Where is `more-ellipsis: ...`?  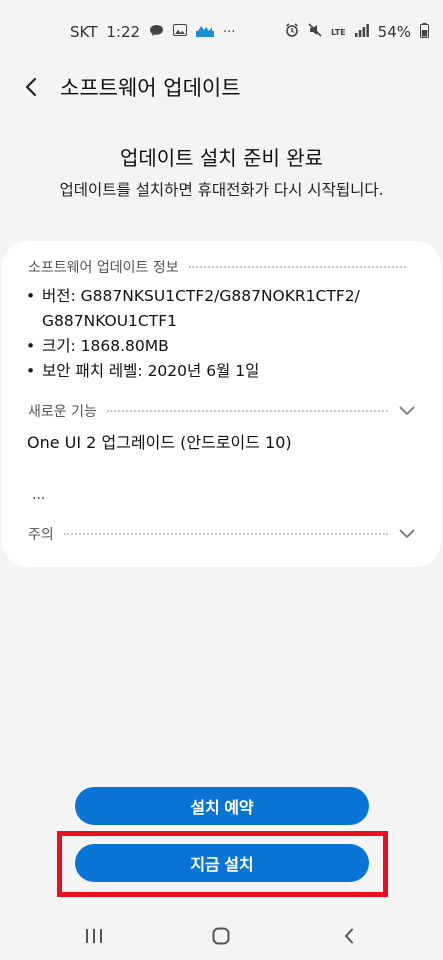 more-ellipsis: ... is located at coordinates (39, 495).